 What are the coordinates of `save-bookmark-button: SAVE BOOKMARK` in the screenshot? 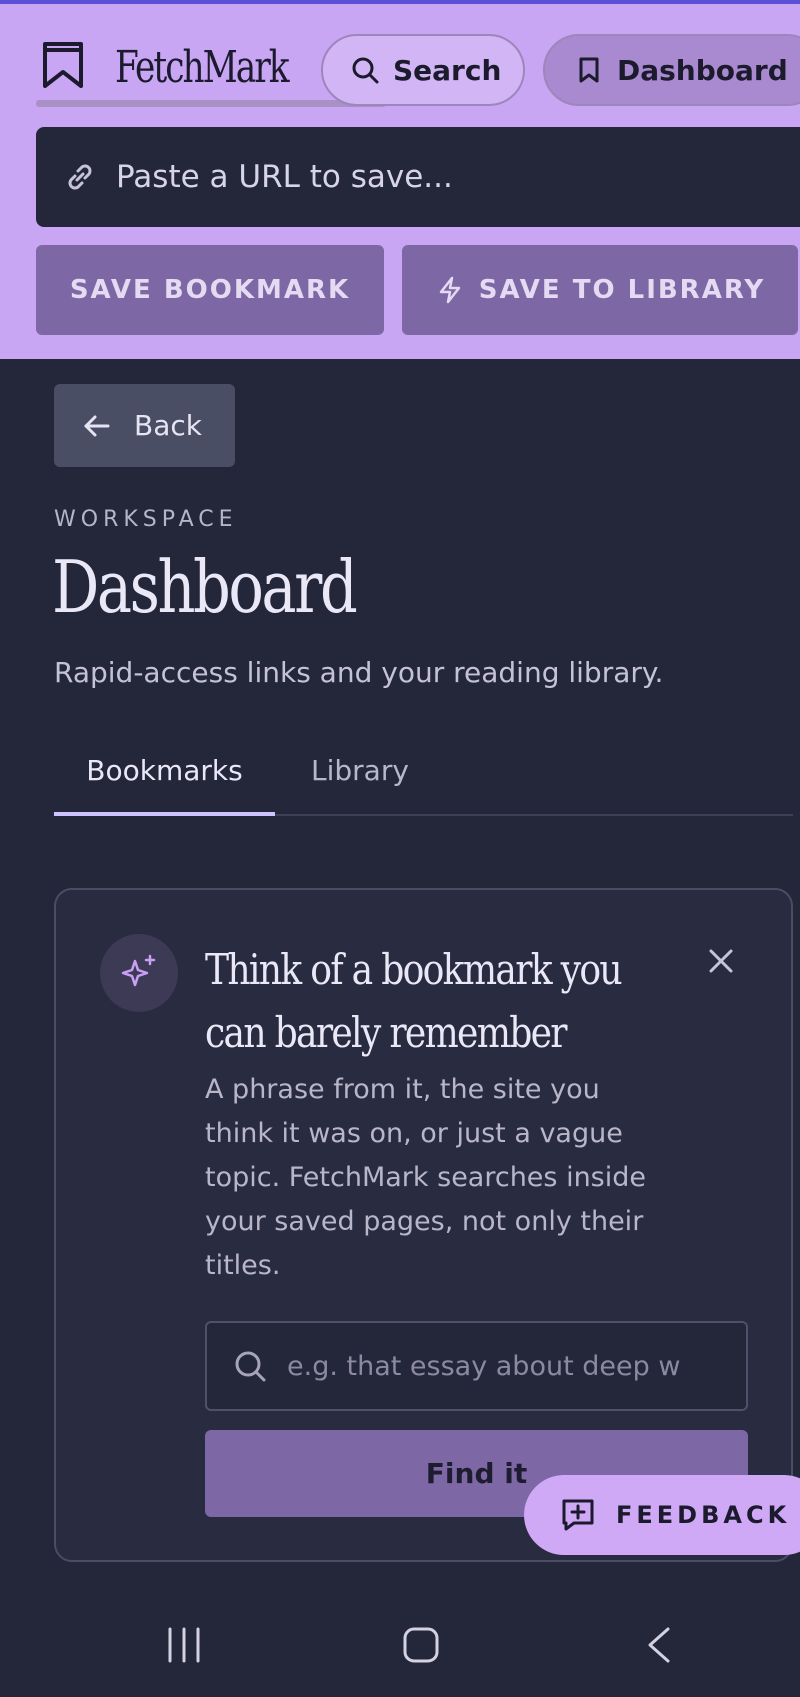 It's located at (210, 290).